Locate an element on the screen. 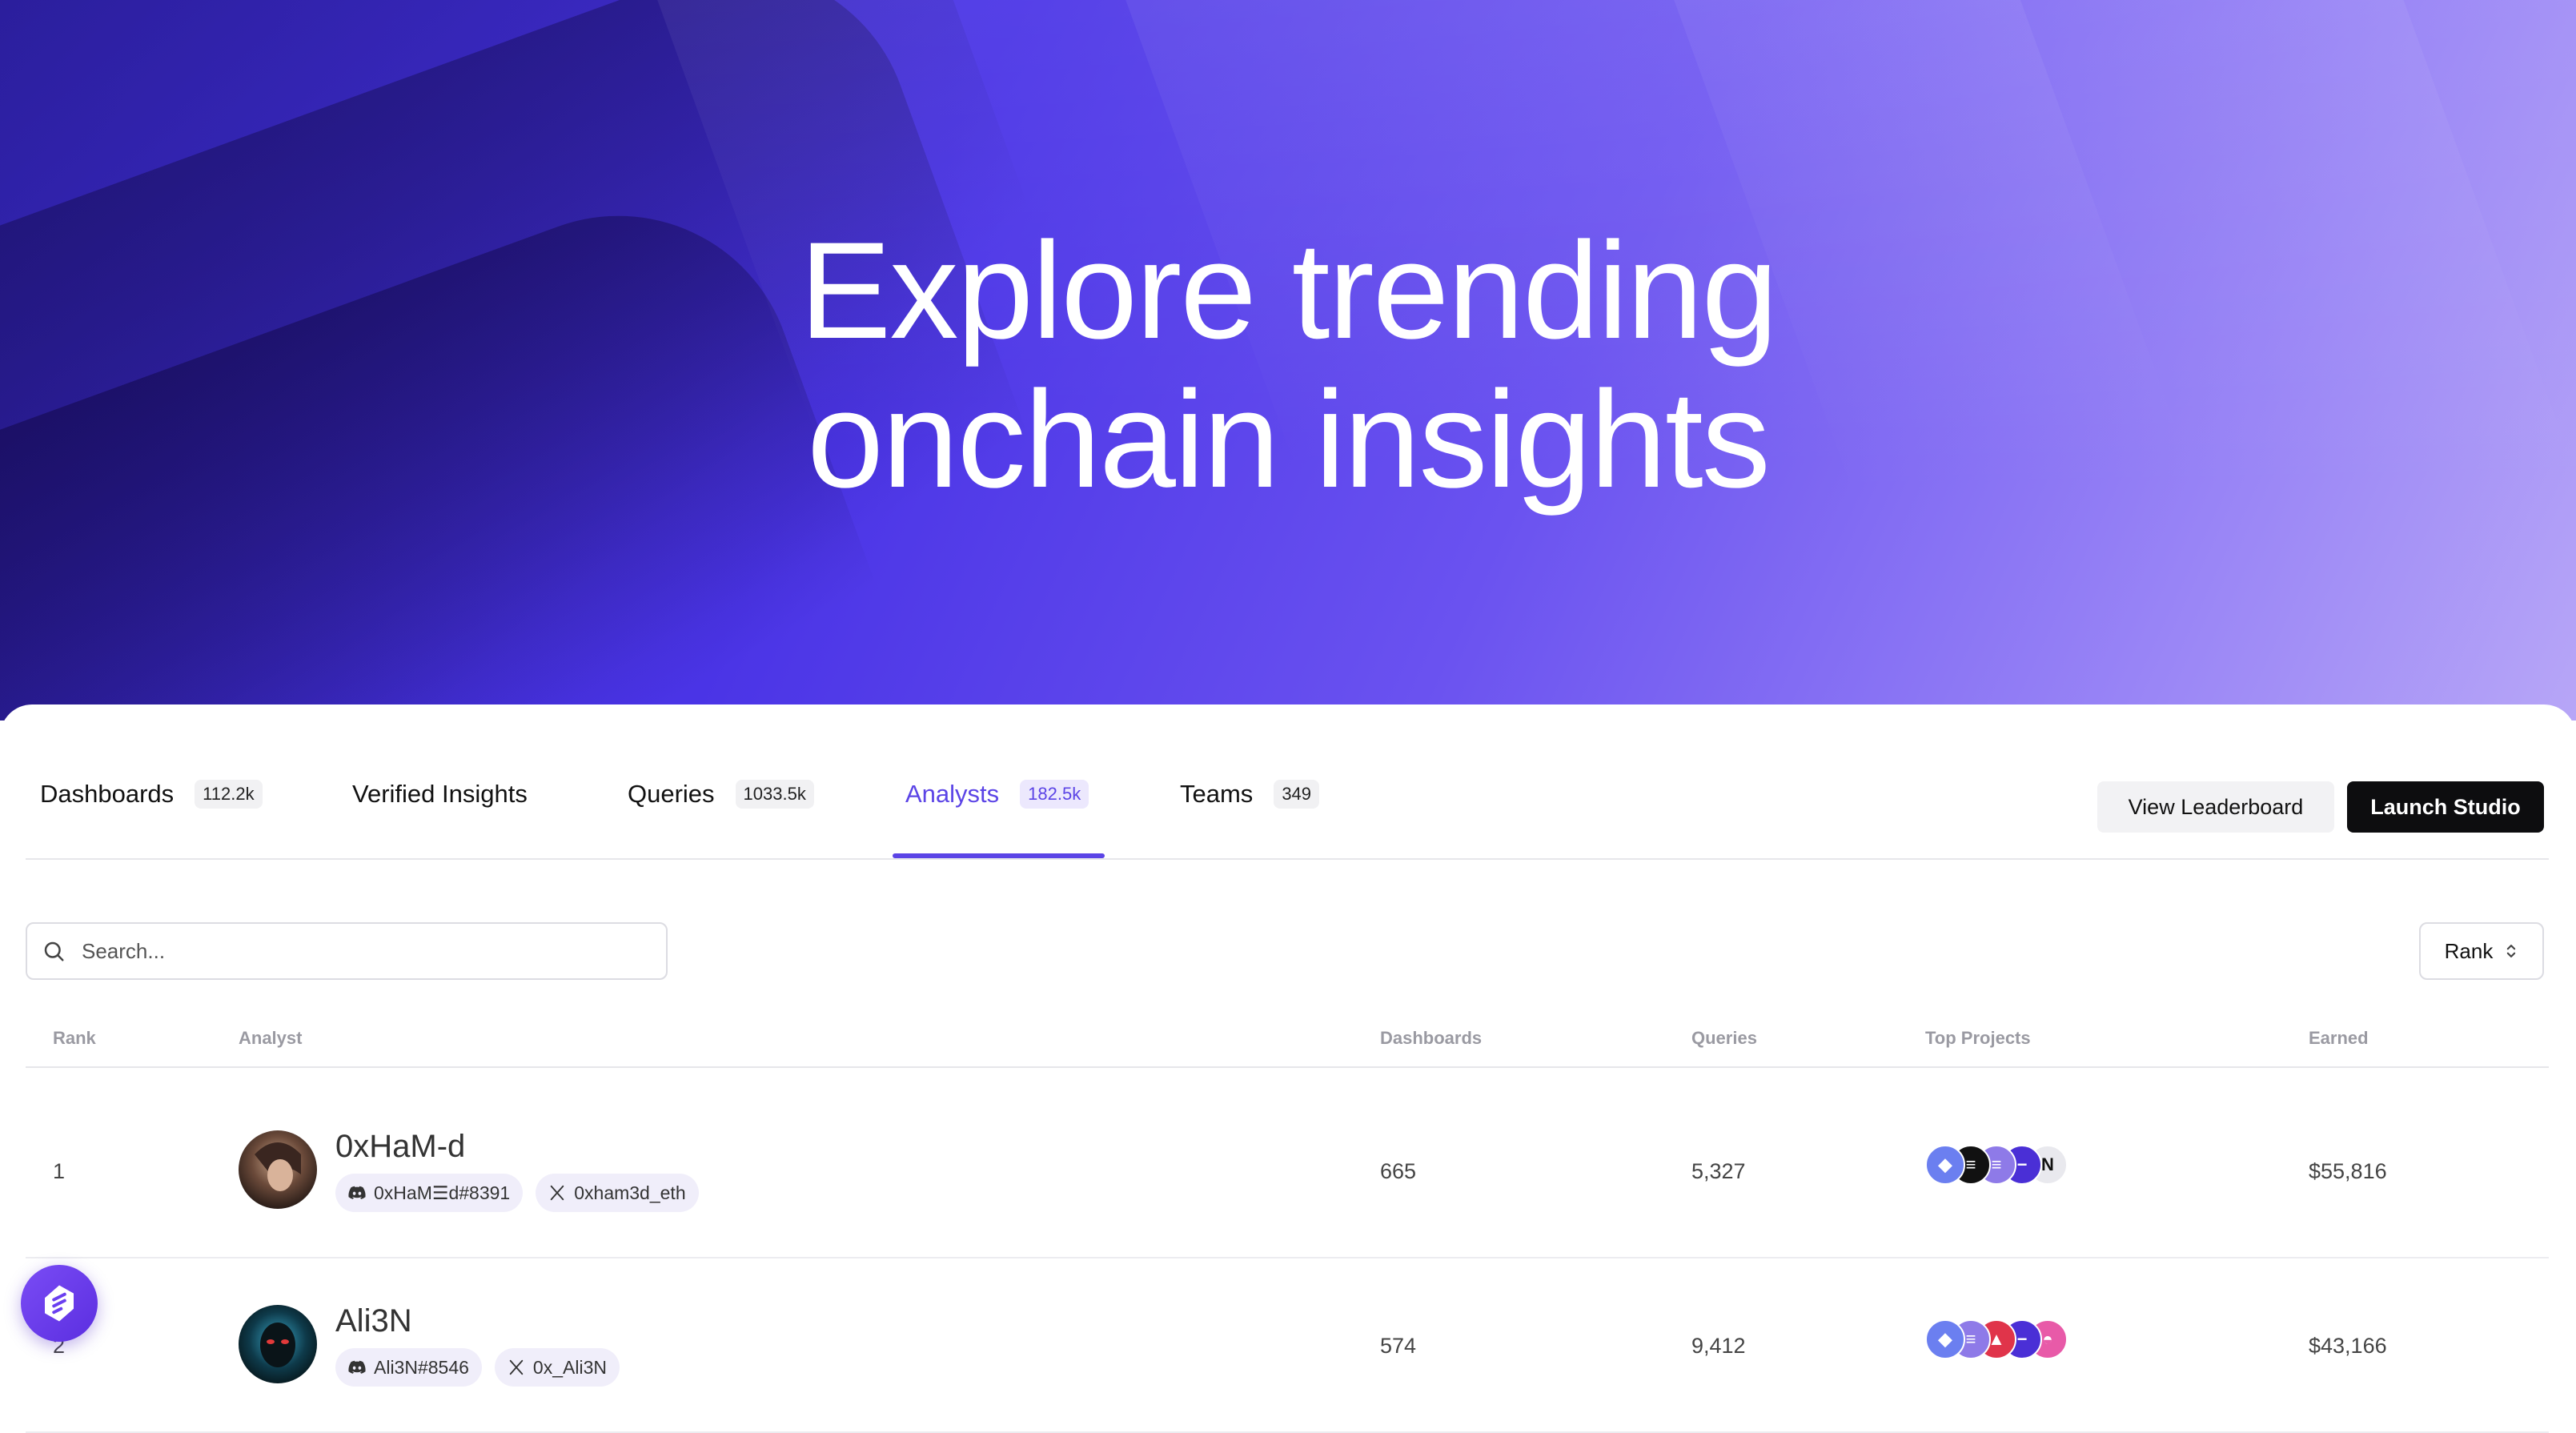  search-box is located at coordinates (347, 951).